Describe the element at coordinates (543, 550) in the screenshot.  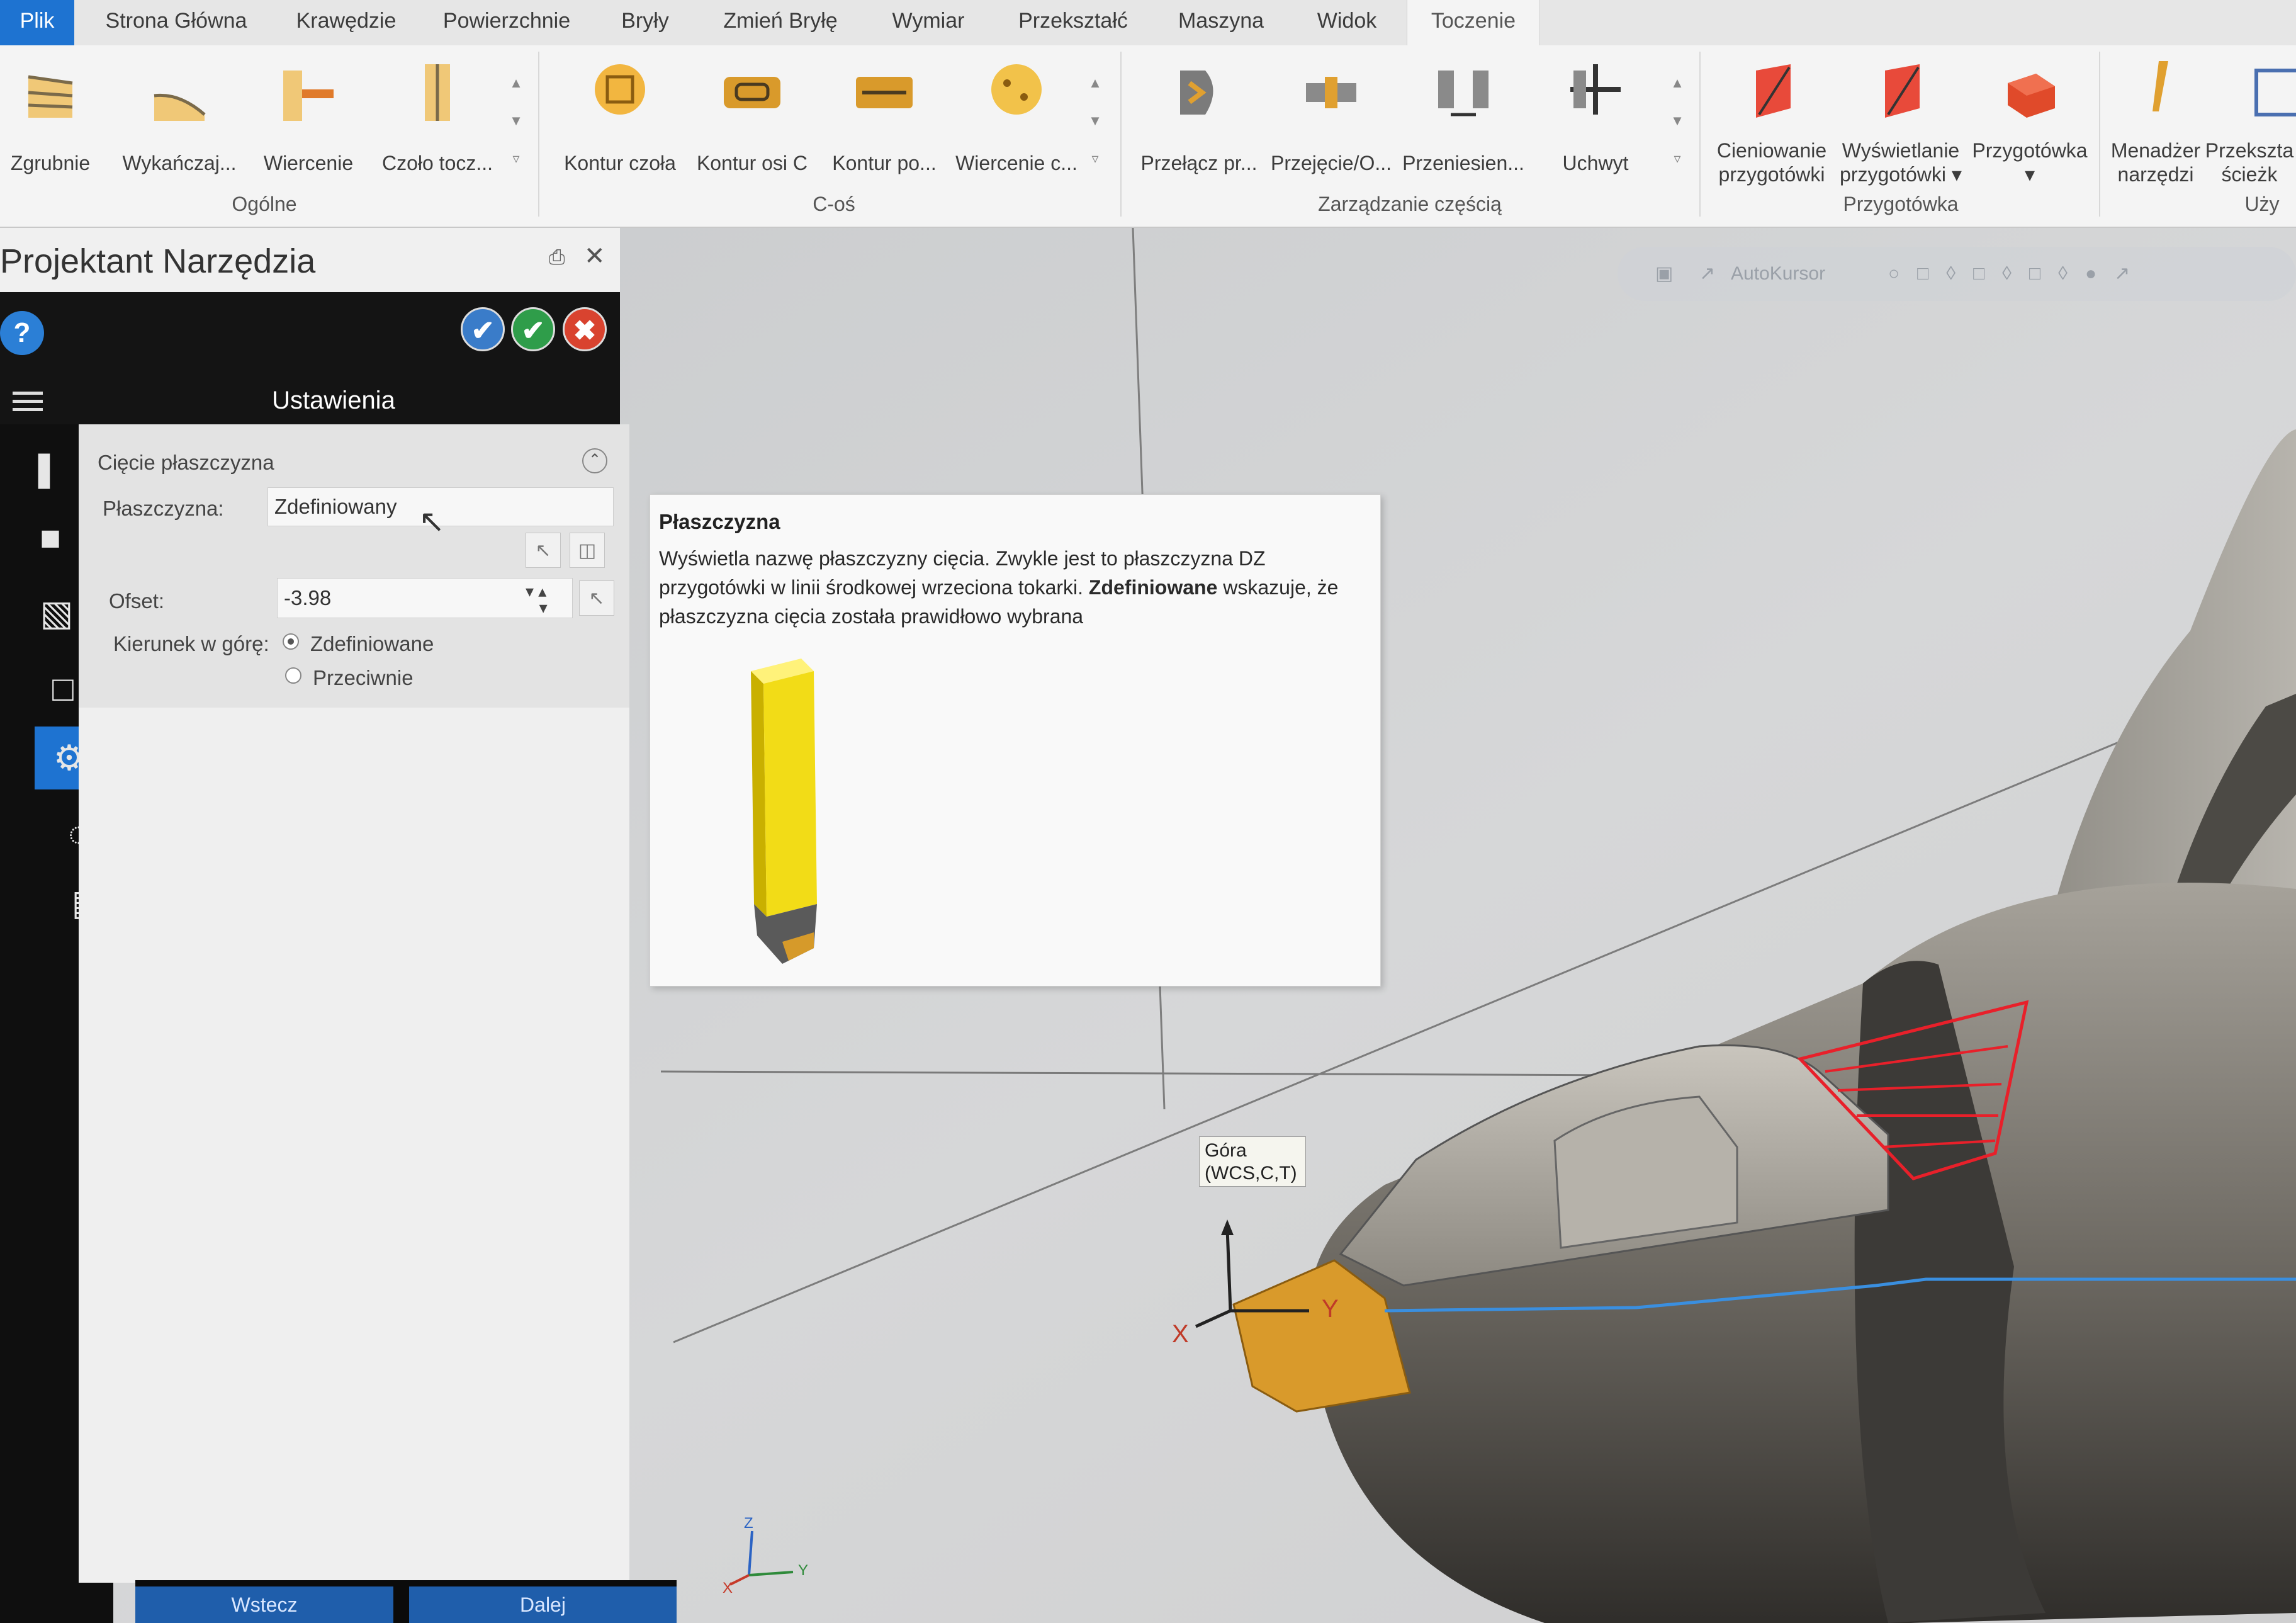
I see `select-plane-icon: ↖` at that location.